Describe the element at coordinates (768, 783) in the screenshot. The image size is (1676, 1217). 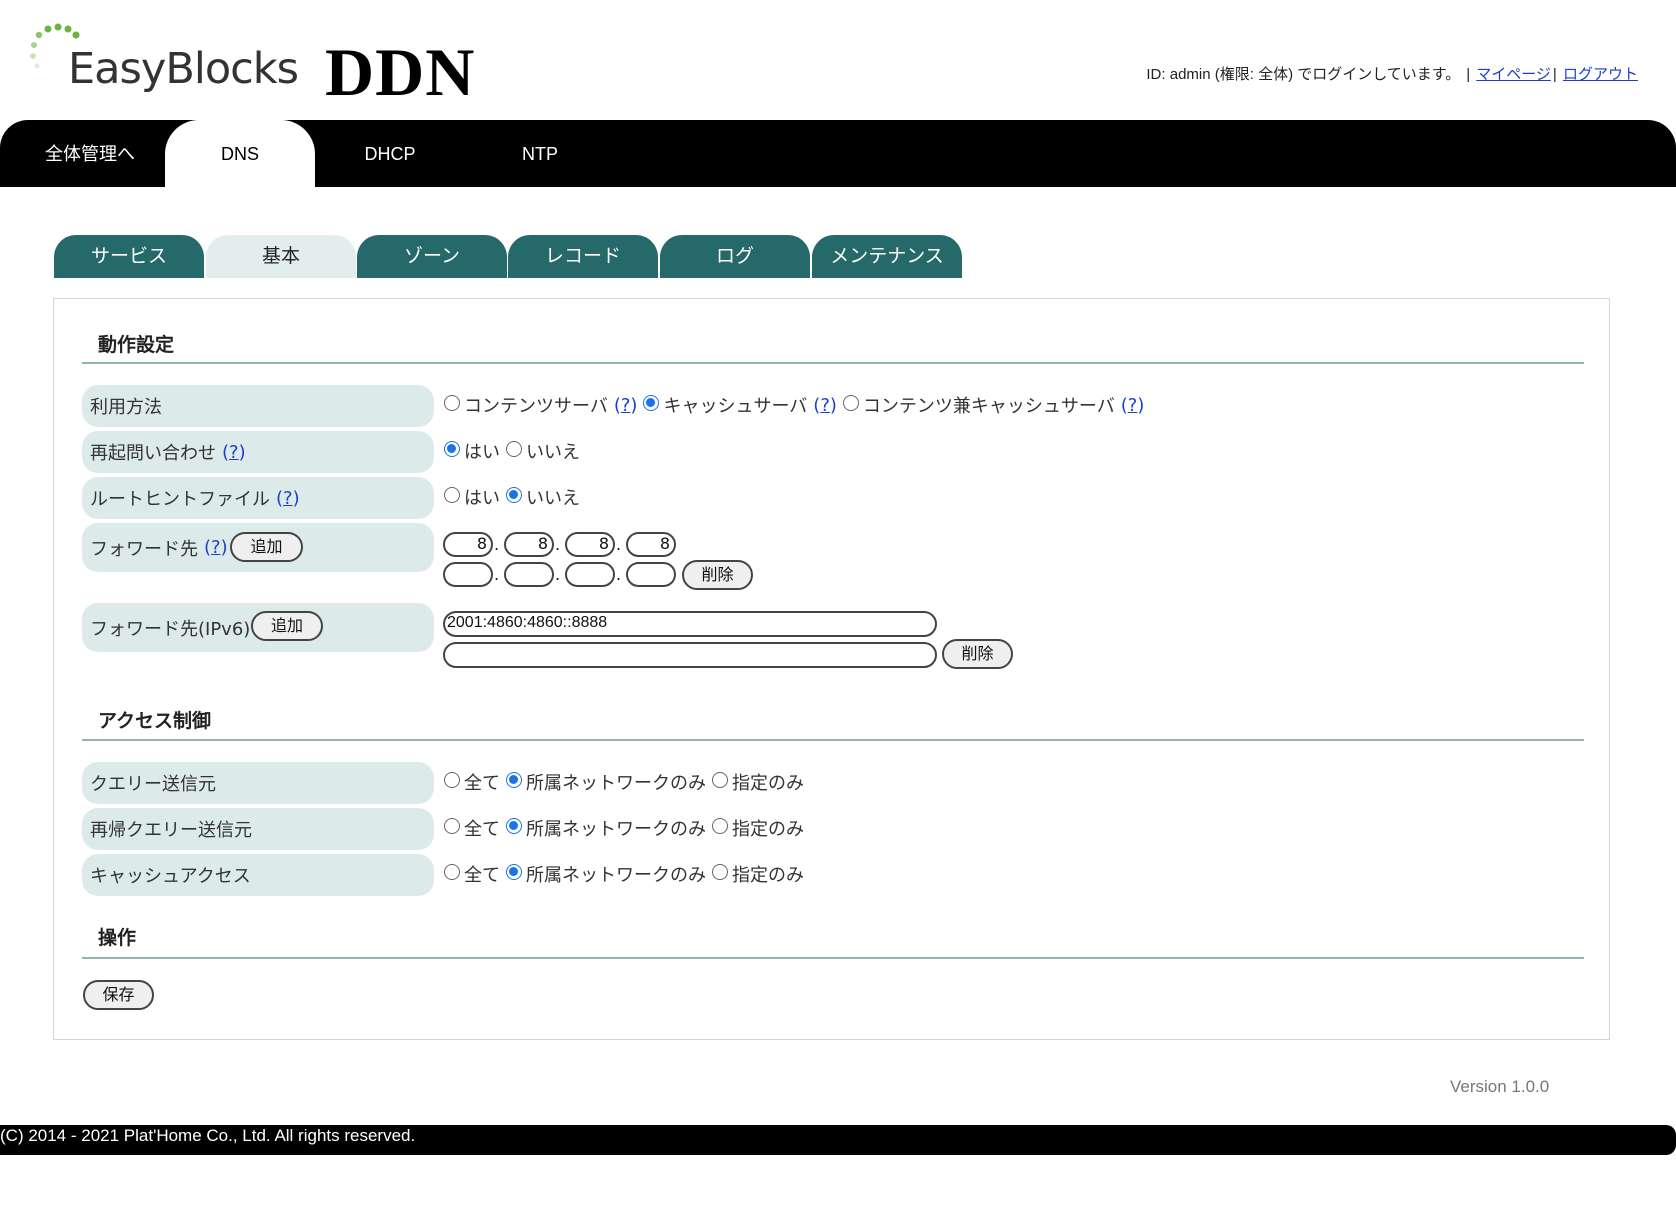
I see `query-source-specified-label: 指定のみ` at that location.